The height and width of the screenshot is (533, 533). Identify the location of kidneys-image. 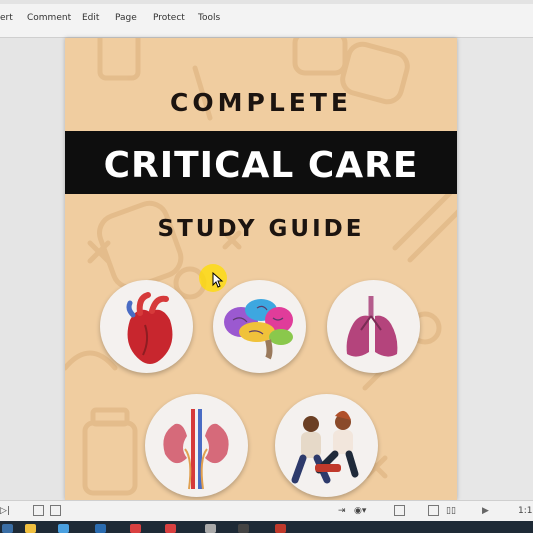
(196, 445).